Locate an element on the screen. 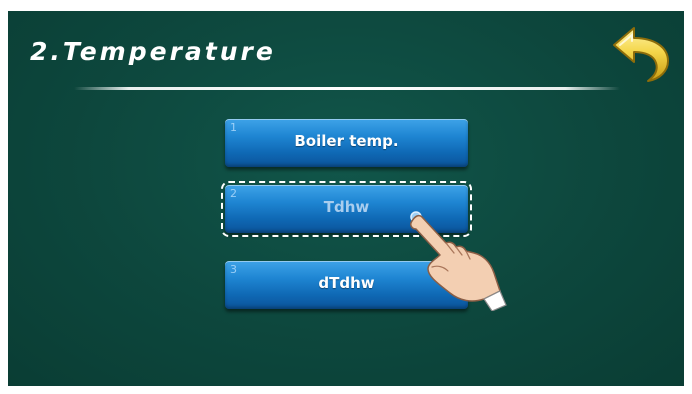  title-divider is located at coordinates (347, 88).